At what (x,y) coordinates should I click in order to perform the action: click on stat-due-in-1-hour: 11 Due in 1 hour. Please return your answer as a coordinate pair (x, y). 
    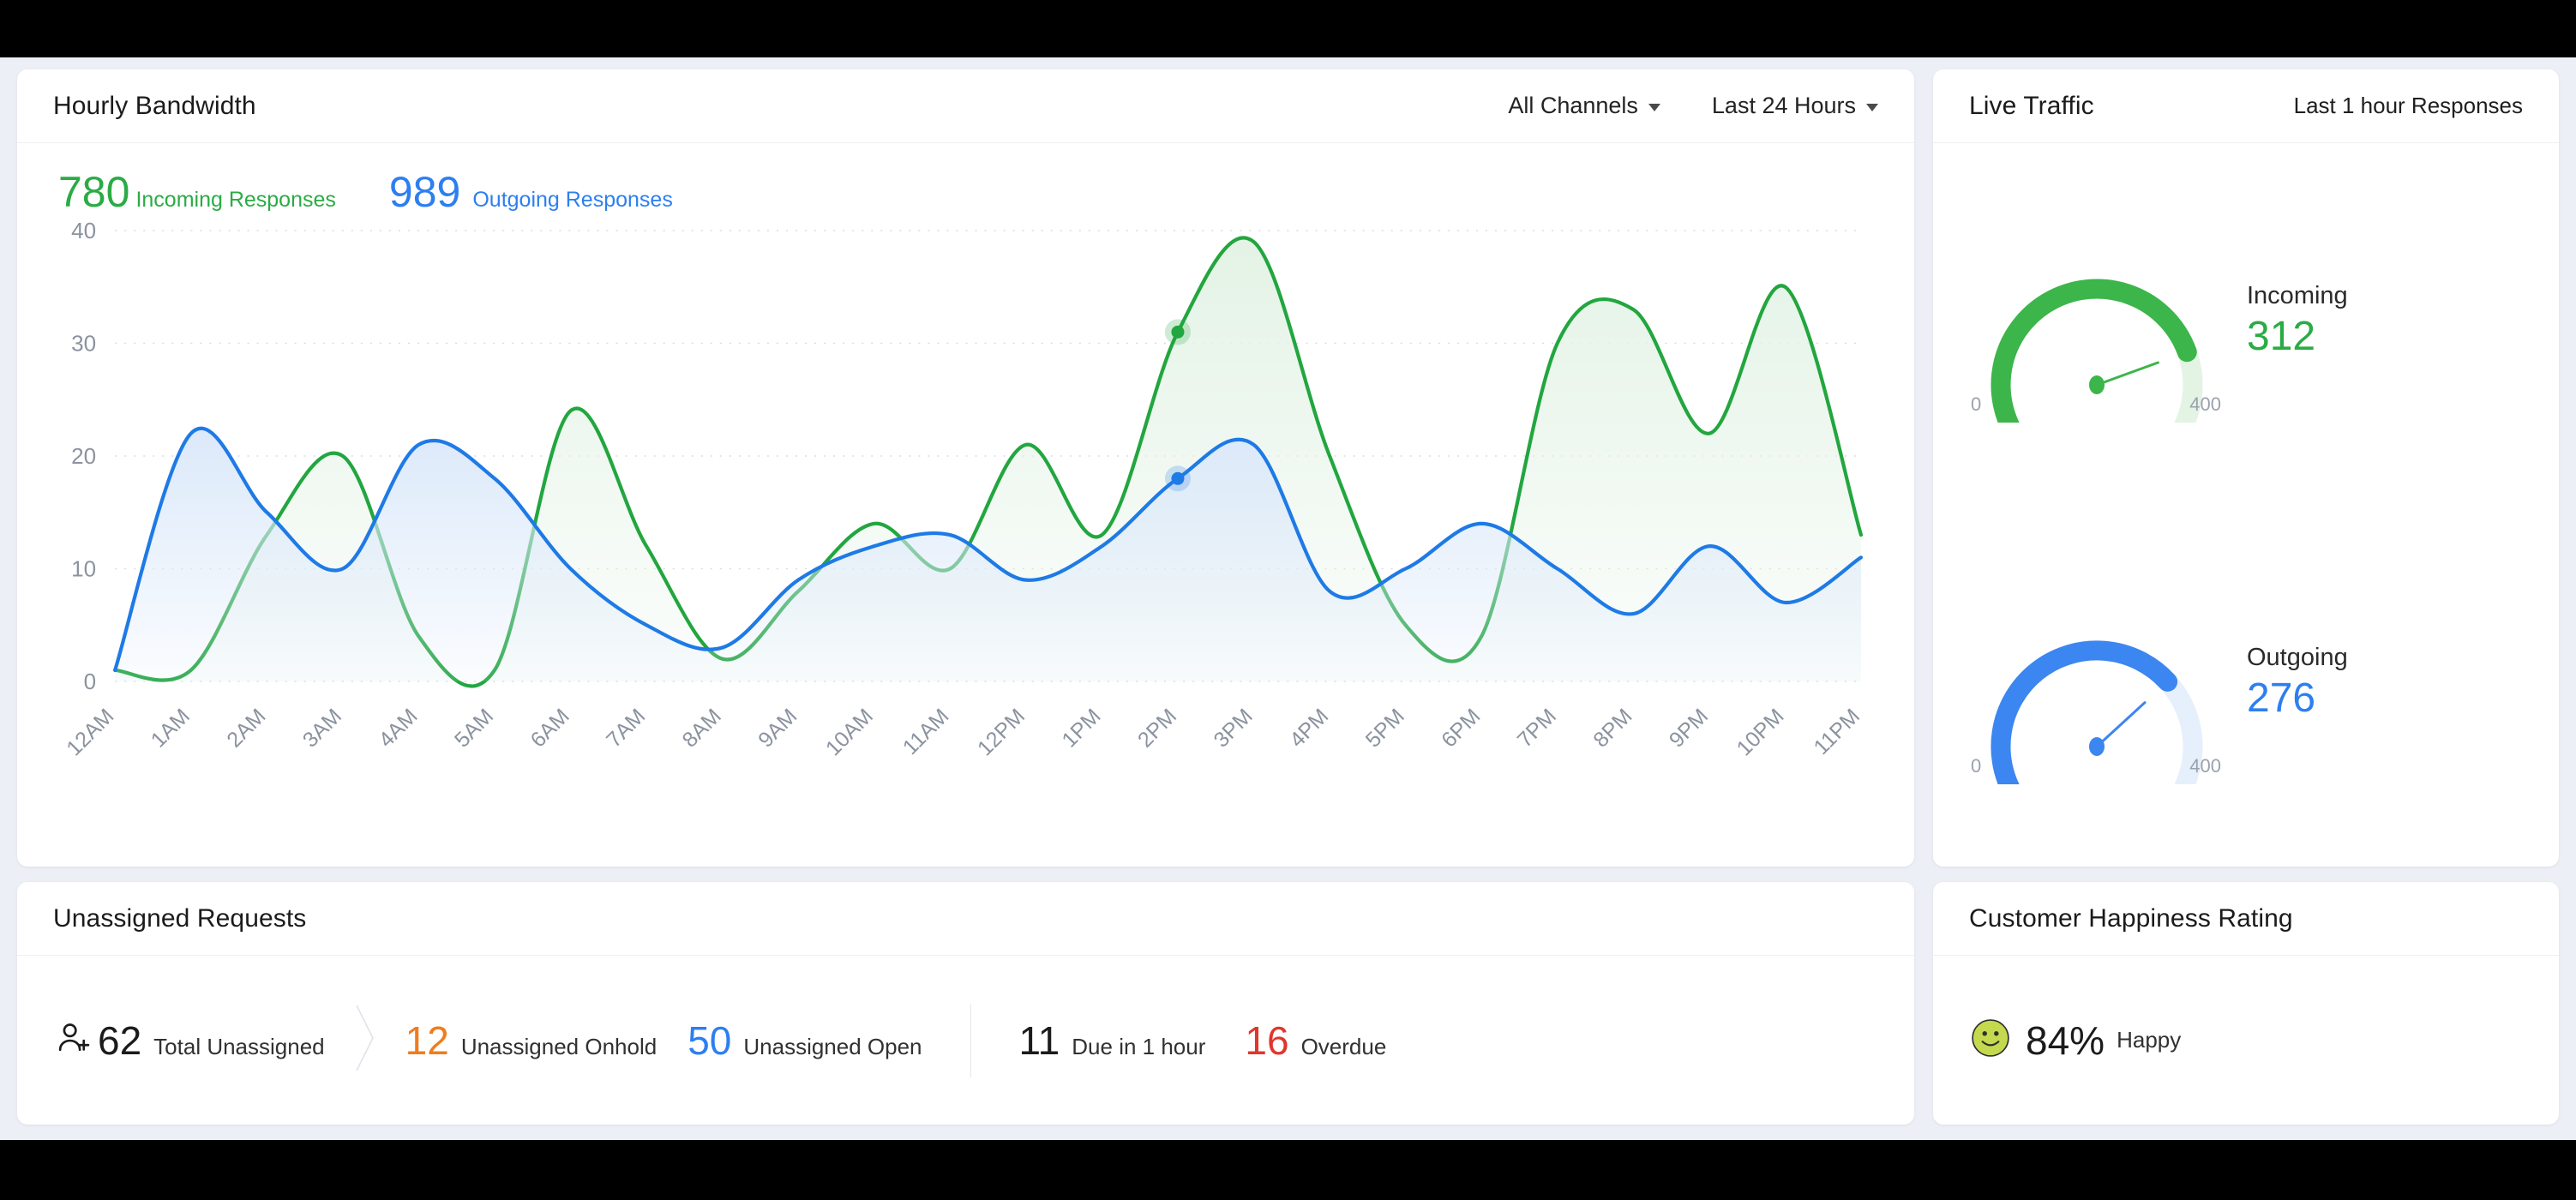
    Looking at the image, I should click on (1112, 1040).